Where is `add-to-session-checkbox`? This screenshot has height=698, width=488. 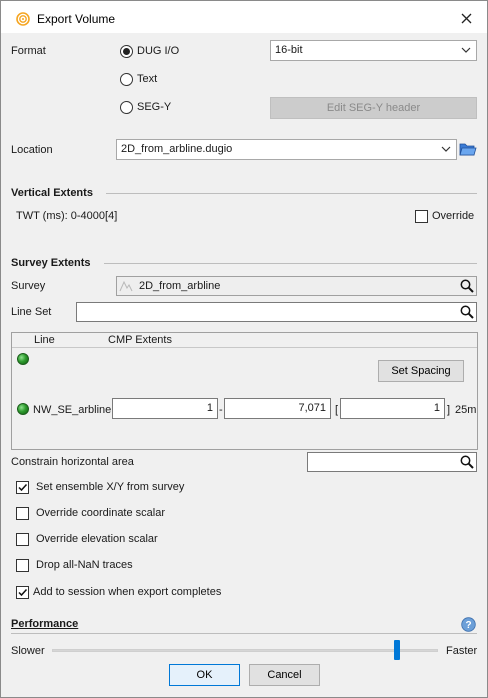 add-to-session-checkbox is located at coordinates (22, 592).